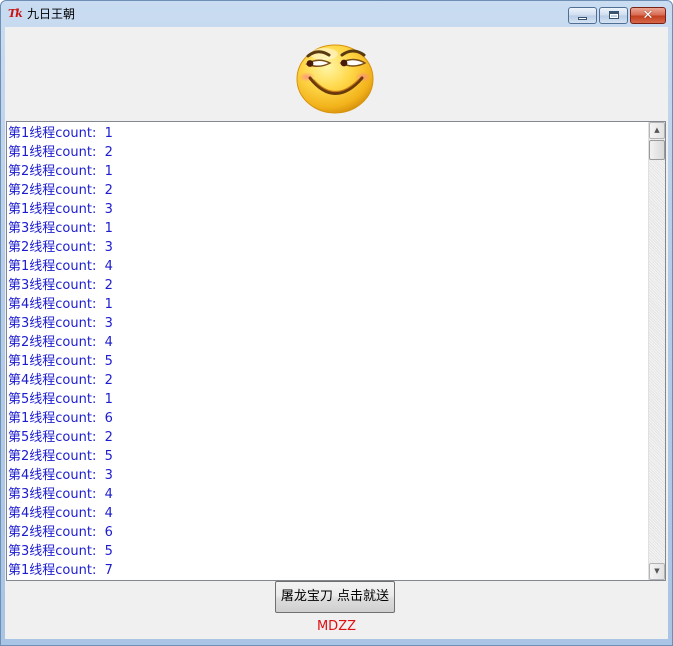  What do you see at coordinates (60, 266) in the screenshot?
I see `log-line: 第1线程count: 4` at bounding box center [60, 266].